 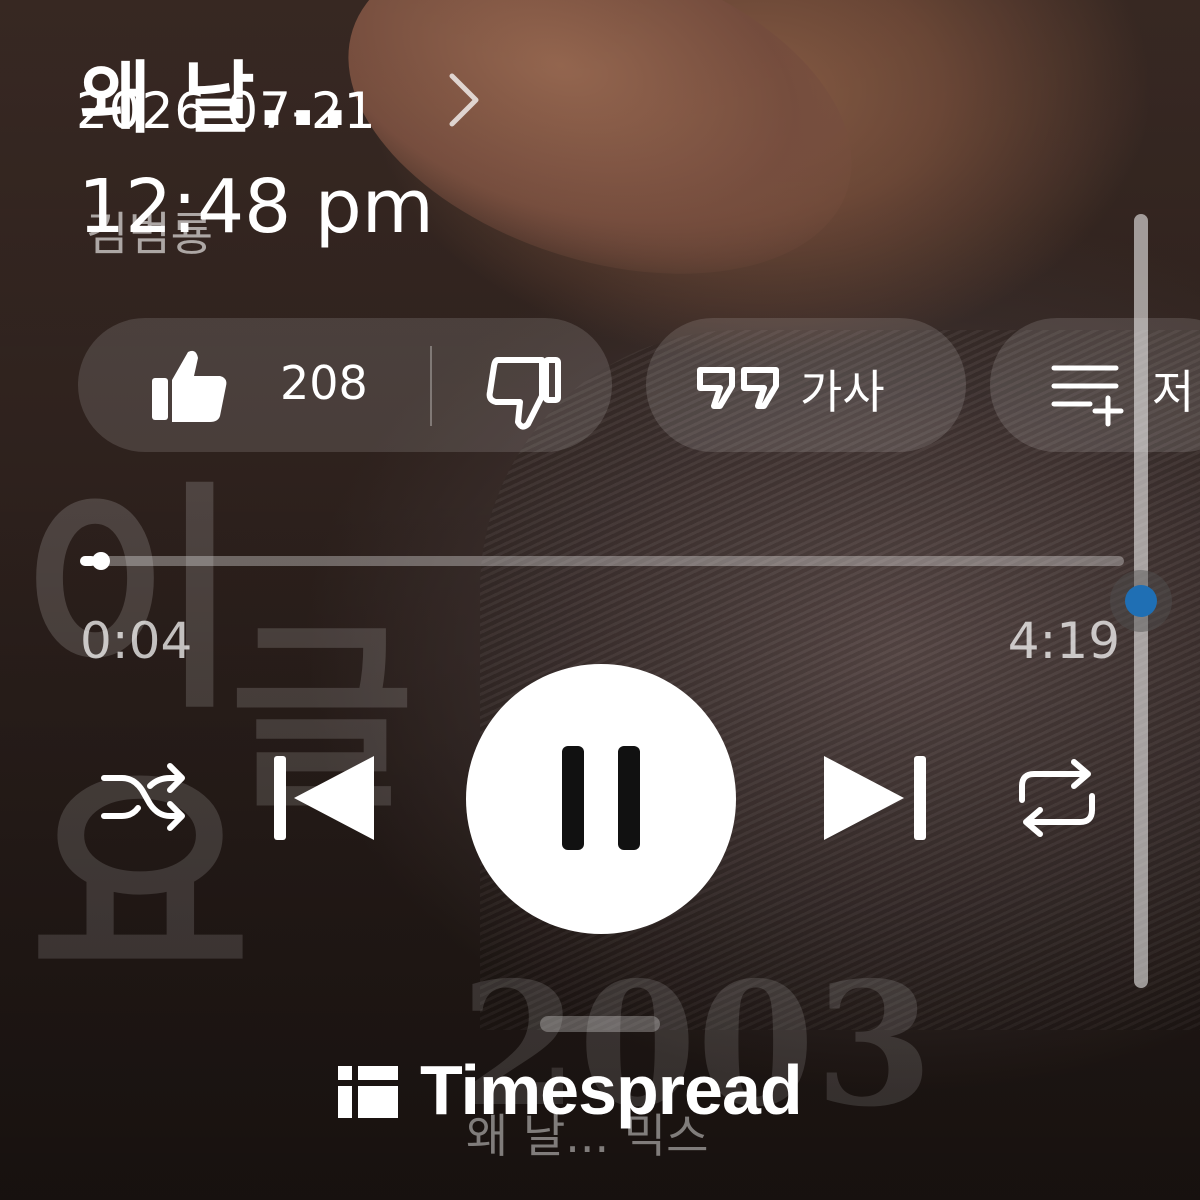 What do you see at coordinates (611, 1090) in the screenshot?
I see `watermark-text: Timespread` at bounding box center [611, 1090].